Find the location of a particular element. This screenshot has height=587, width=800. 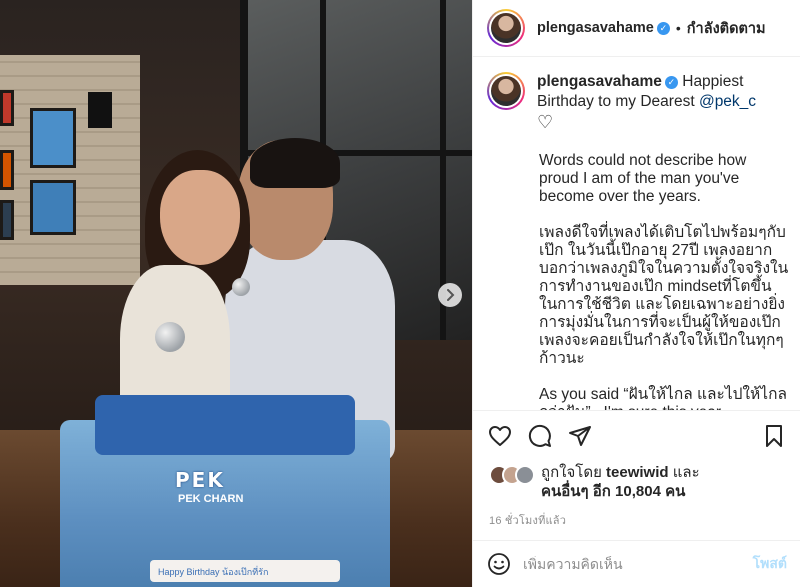

emoji-icon is located at coordinates (499, 564).